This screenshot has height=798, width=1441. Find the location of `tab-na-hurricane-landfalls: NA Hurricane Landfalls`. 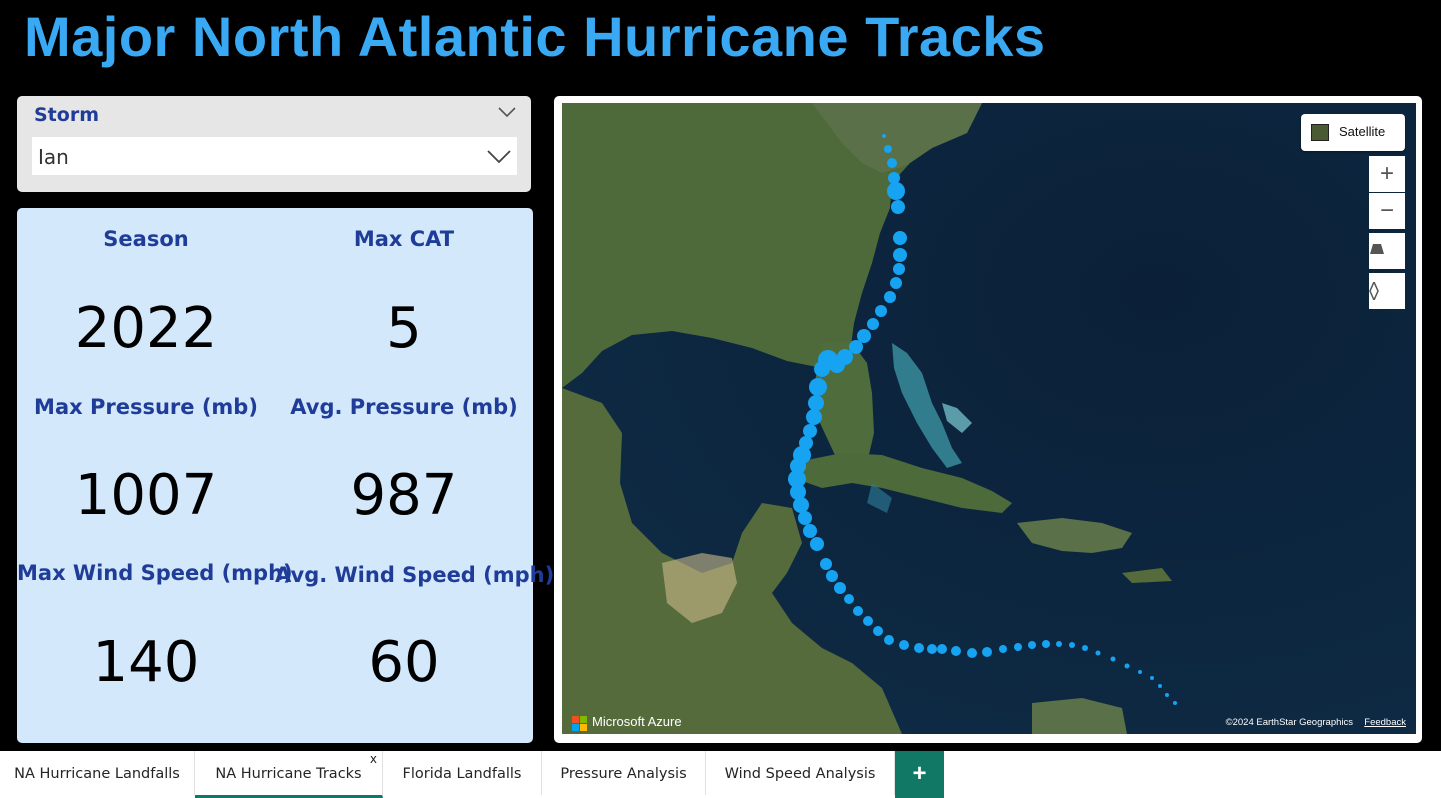

tab-na-hurricane-landfalls: NA Hurricane Landfalls is located at coordinates (97, 773).